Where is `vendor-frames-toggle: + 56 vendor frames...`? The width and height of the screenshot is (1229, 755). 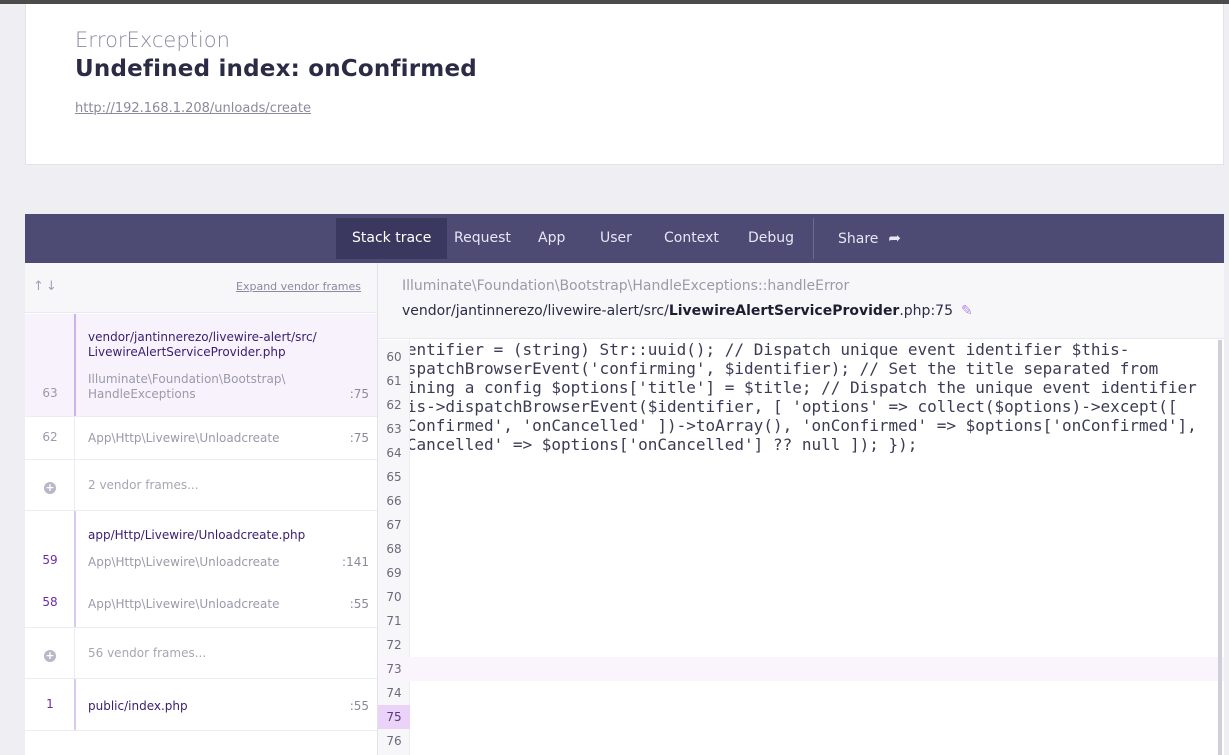
vendor-frames-toggle: + 56 vendor frames... is located at coordinates (201, 653).